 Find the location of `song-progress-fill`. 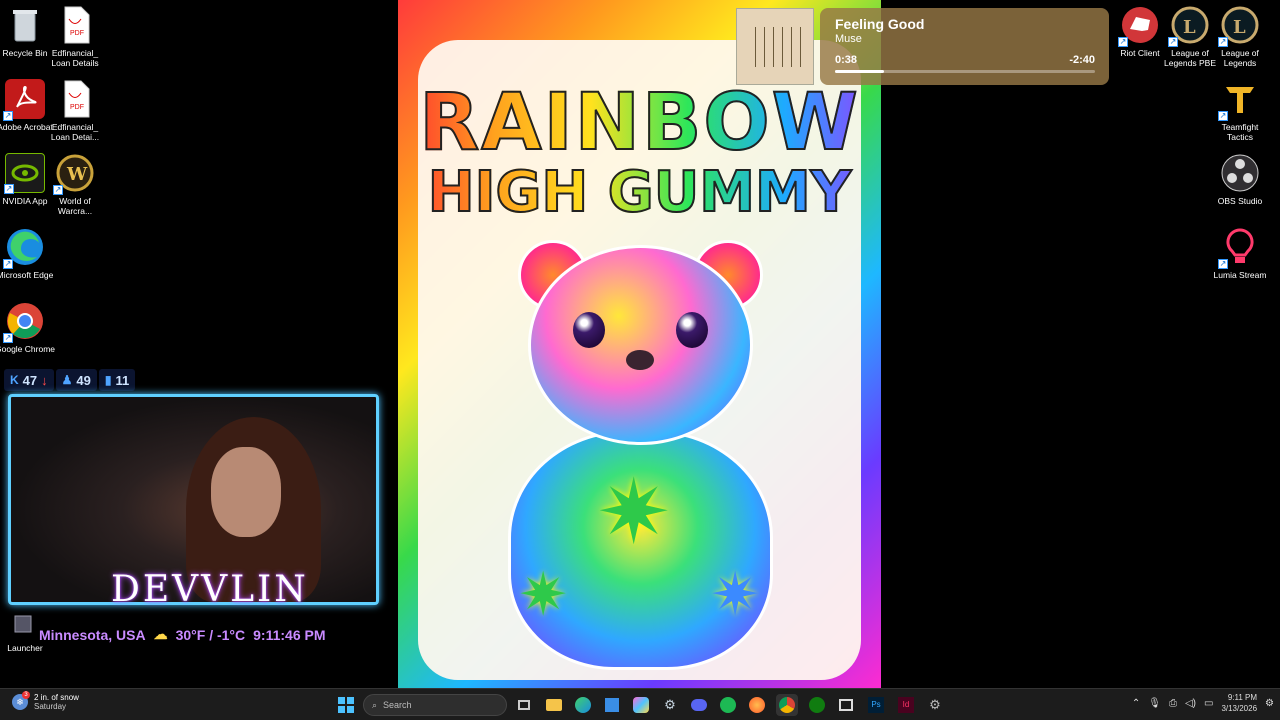

song-progress-fill is located at coordinates (860, 71).